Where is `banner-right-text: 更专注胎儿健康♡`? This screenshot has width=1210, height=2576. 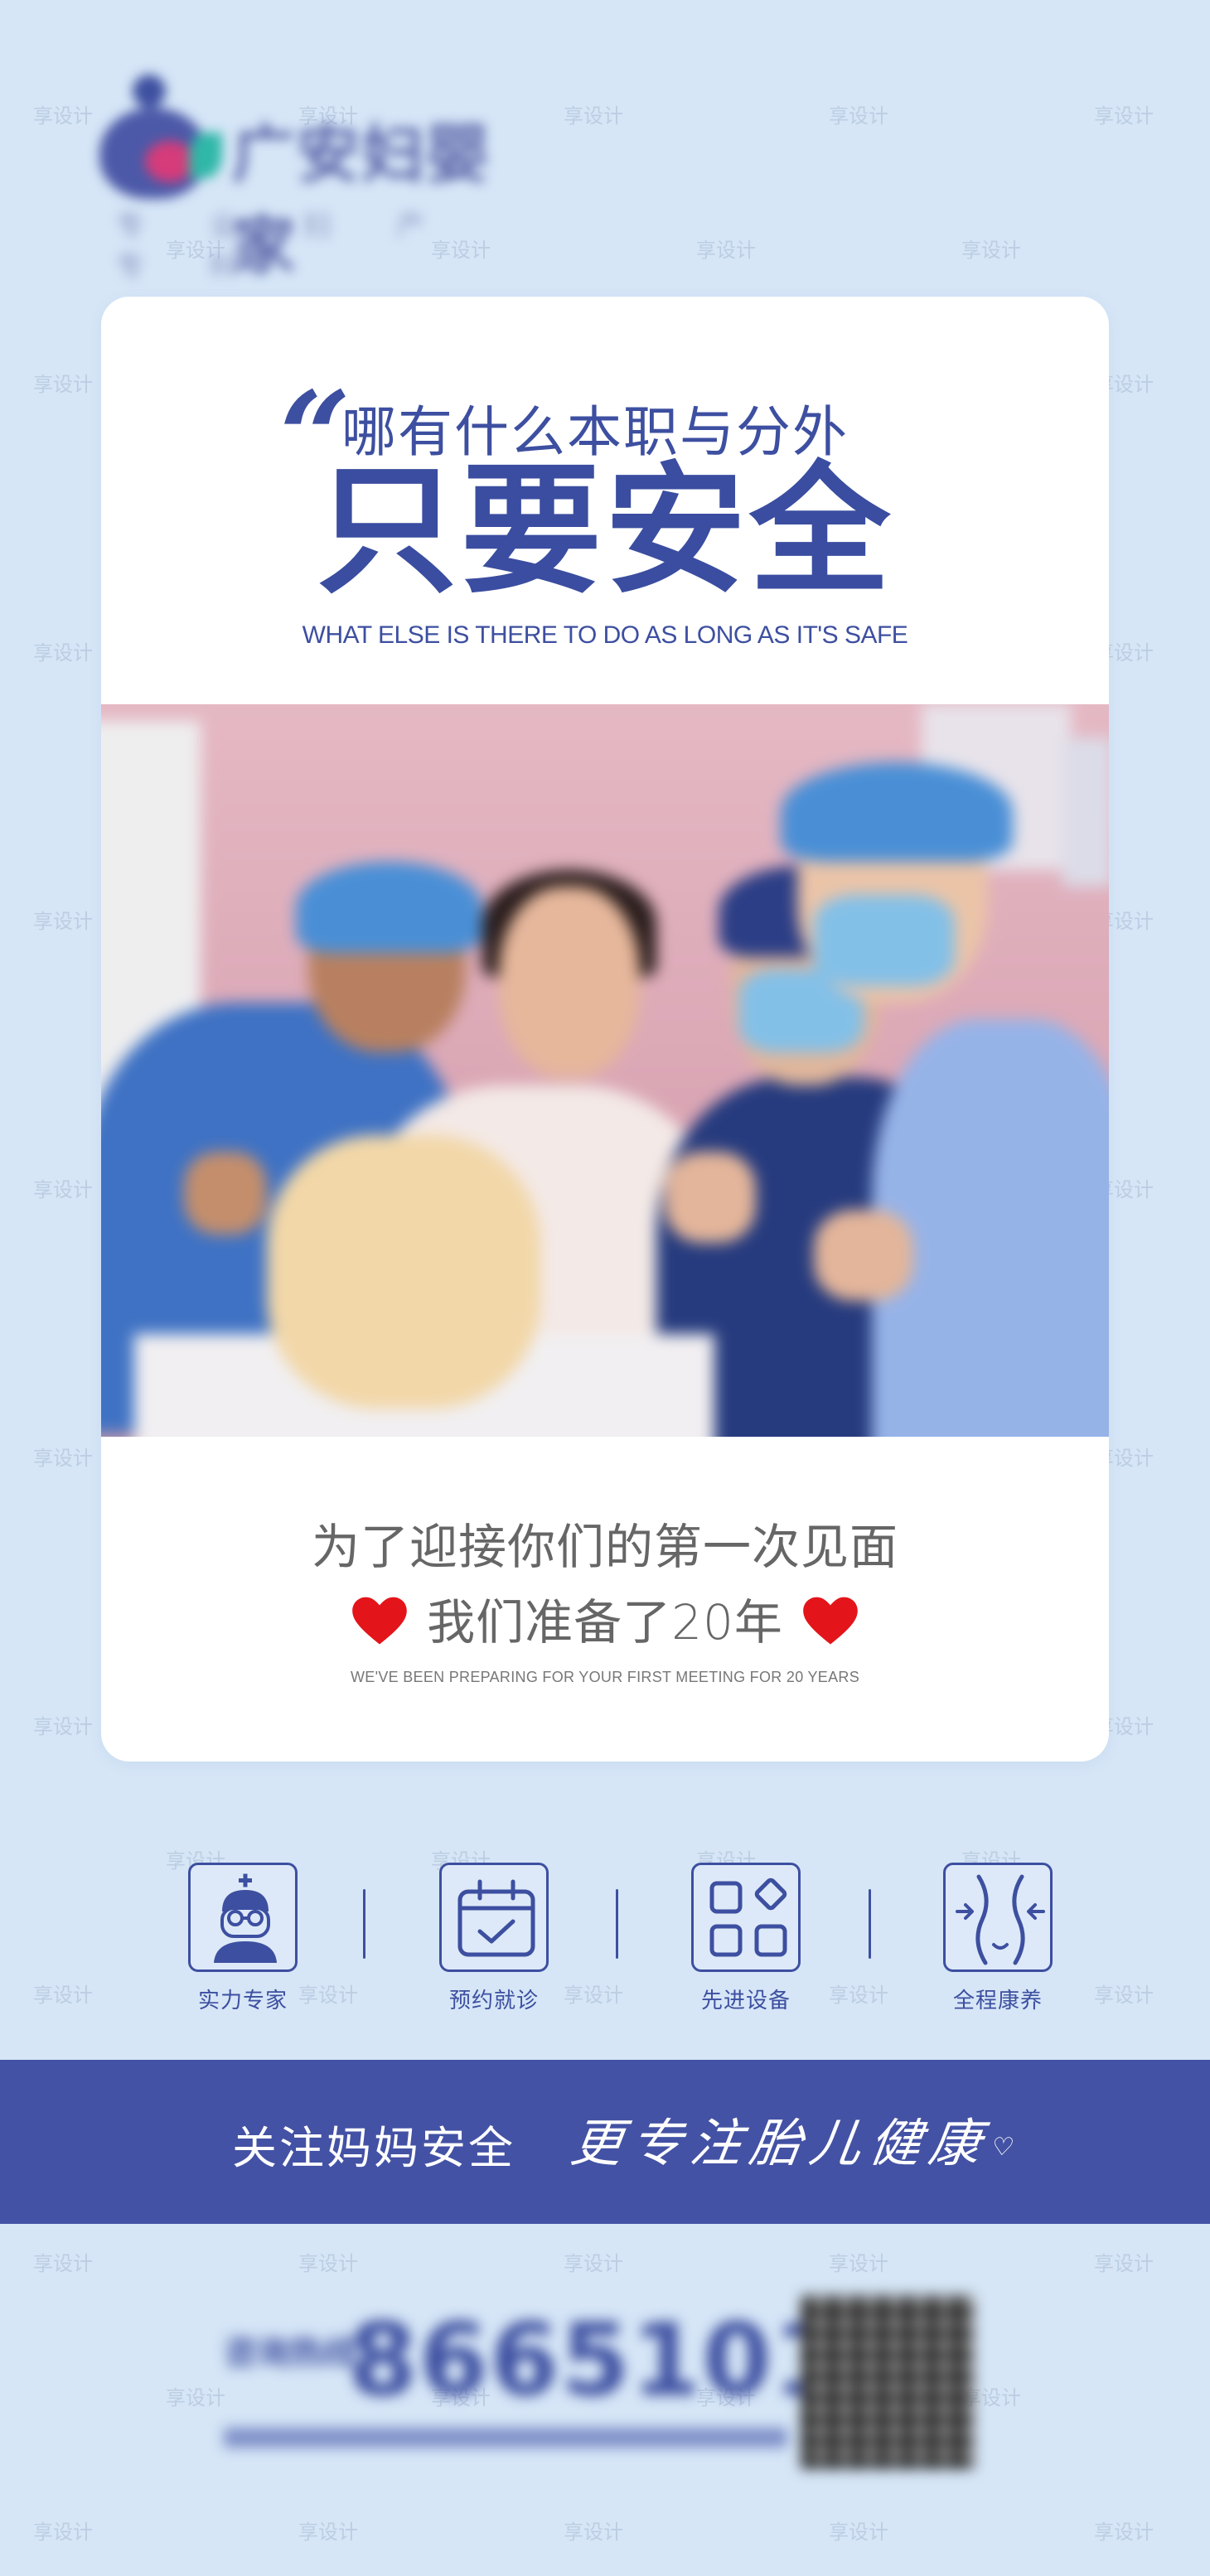 banner-right-text: 更专注胎儿健康♡ is located at coordinates (798, 2138).